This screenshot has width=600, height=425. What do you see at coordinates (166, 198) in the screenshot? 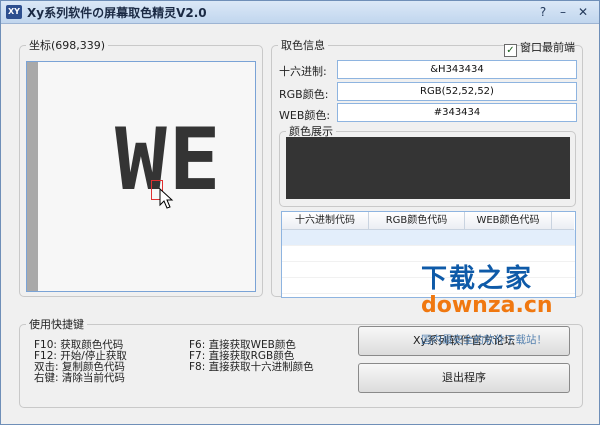
I see `mouse-pointer-icon` at bounding box center [166, 198].